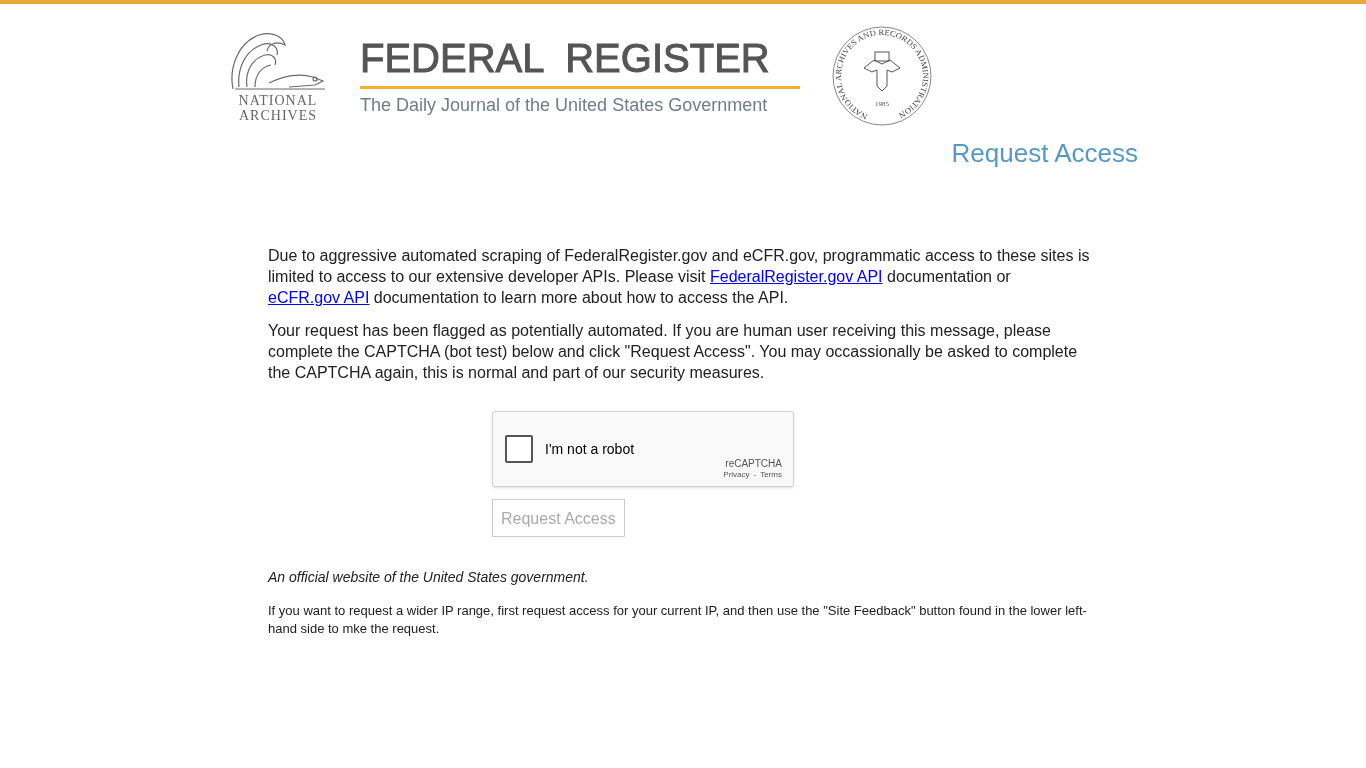 This screenshot has width=1366, height=768. What do you see at coordinates (771, 475) in the screenshot?
I see `terms-link: Terms` at bounding box center [771, 475].